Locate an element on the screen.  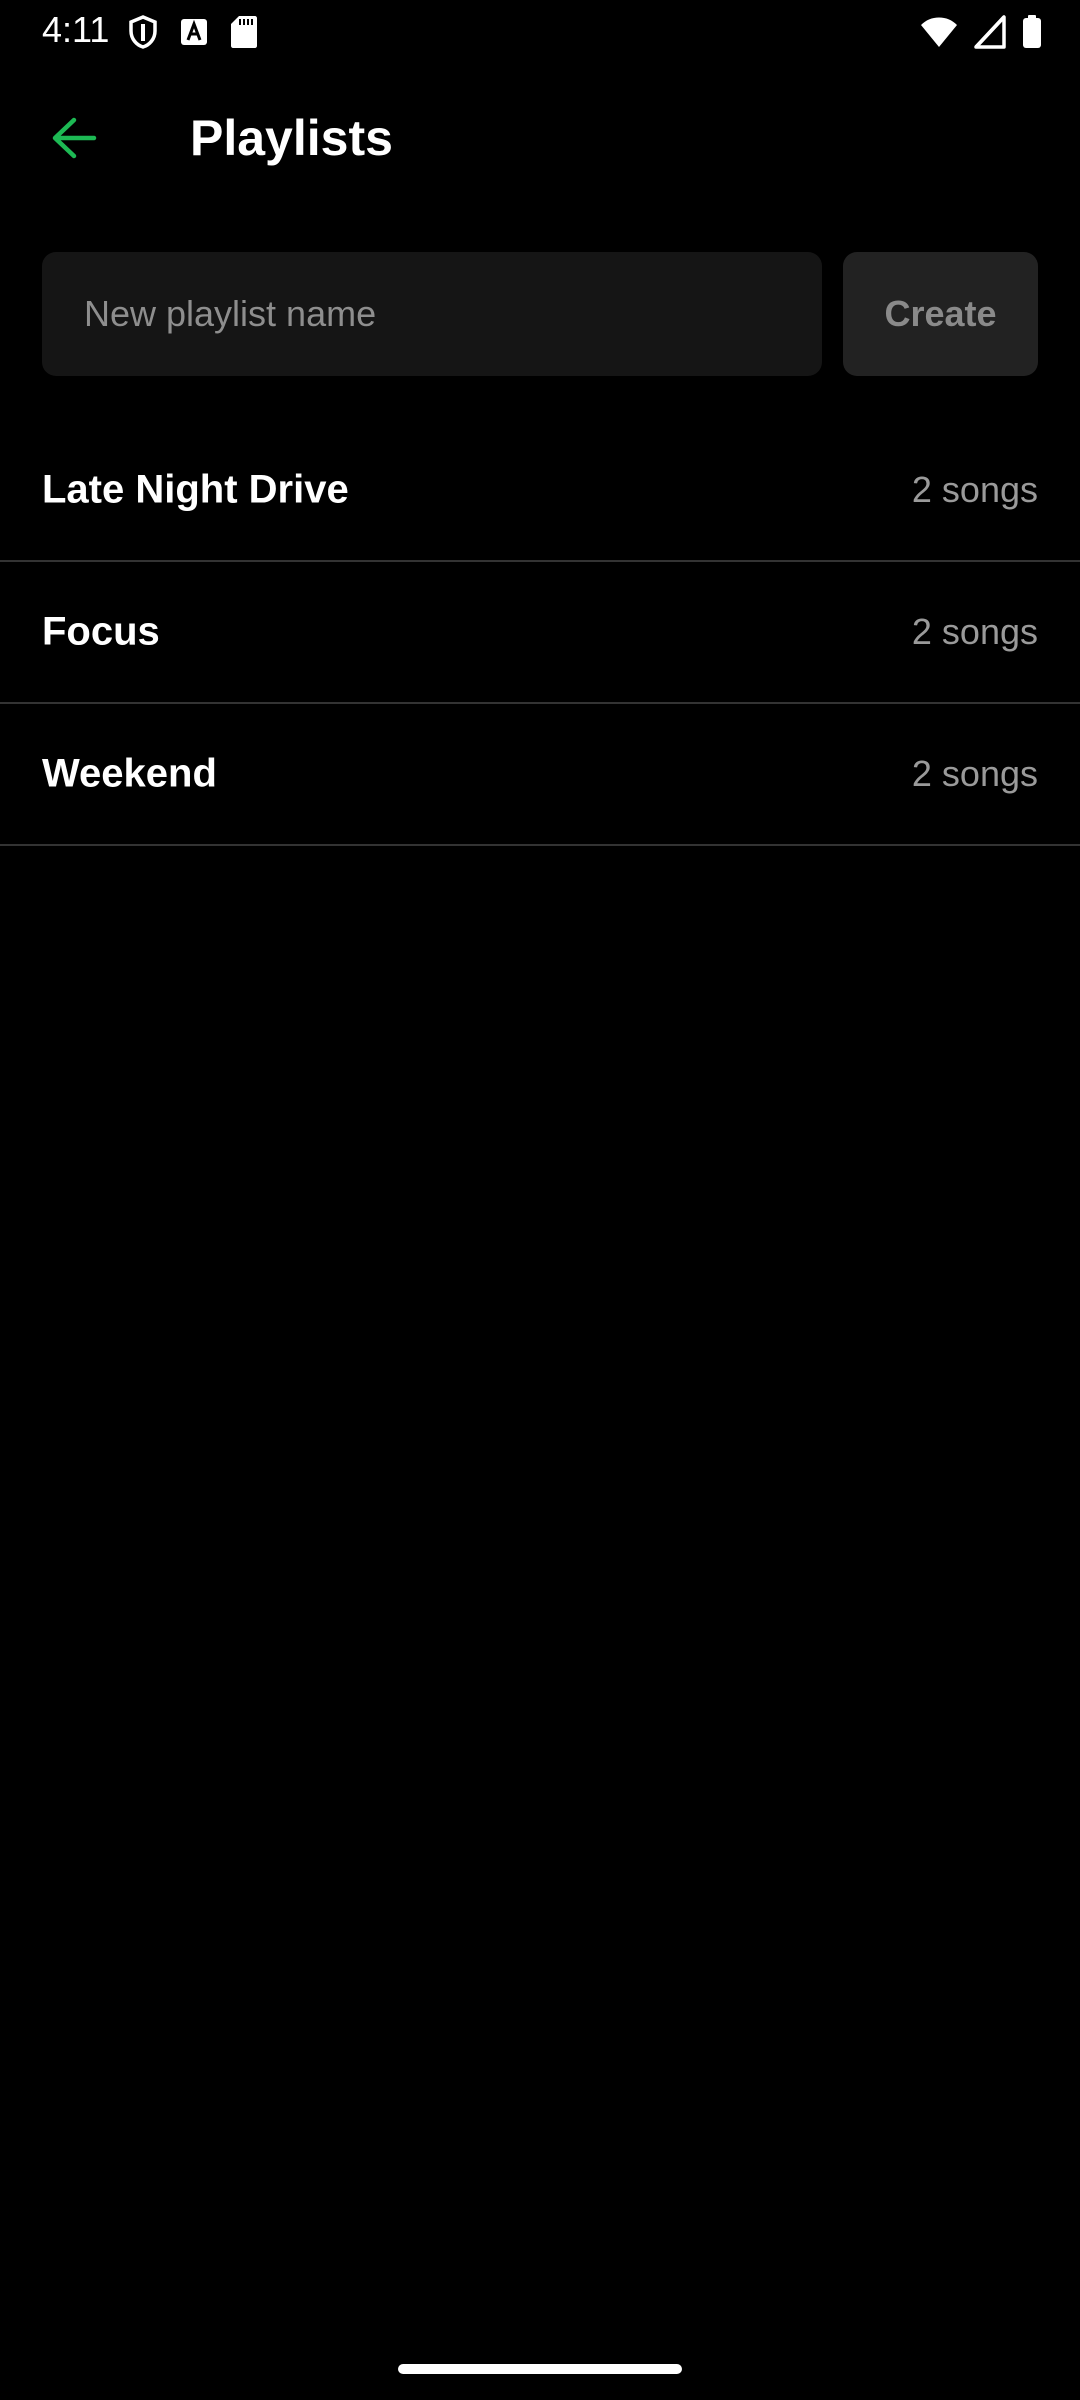
status-bar: 4:11 is located at coordinates (540, 30).